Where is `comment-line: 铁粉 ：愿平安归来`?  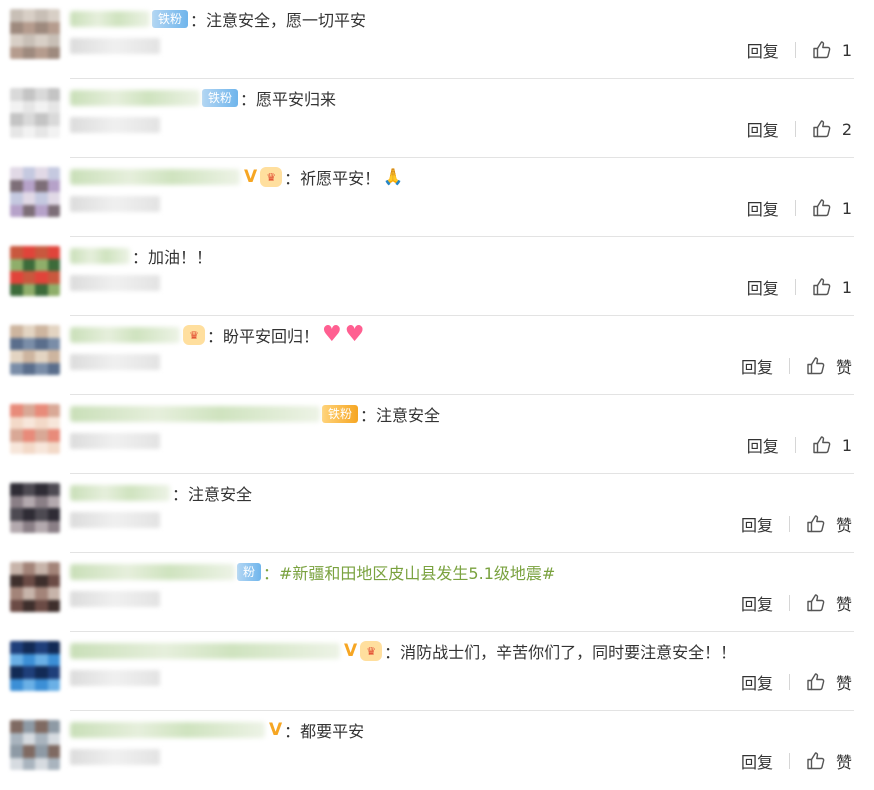 comment-line: 铁粉 ：愿平安归来 is located at coordinates (203, 98).